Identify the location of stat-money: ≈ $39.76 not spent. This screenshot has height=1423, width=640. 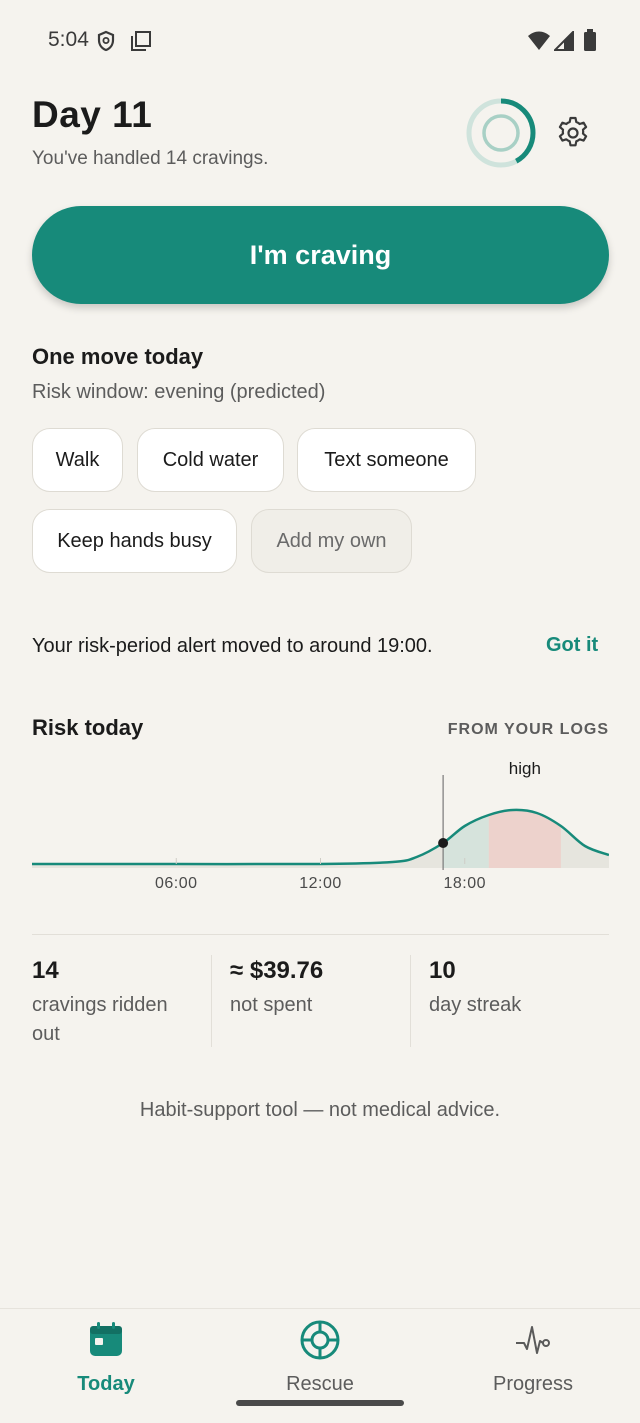
(315, 1001).